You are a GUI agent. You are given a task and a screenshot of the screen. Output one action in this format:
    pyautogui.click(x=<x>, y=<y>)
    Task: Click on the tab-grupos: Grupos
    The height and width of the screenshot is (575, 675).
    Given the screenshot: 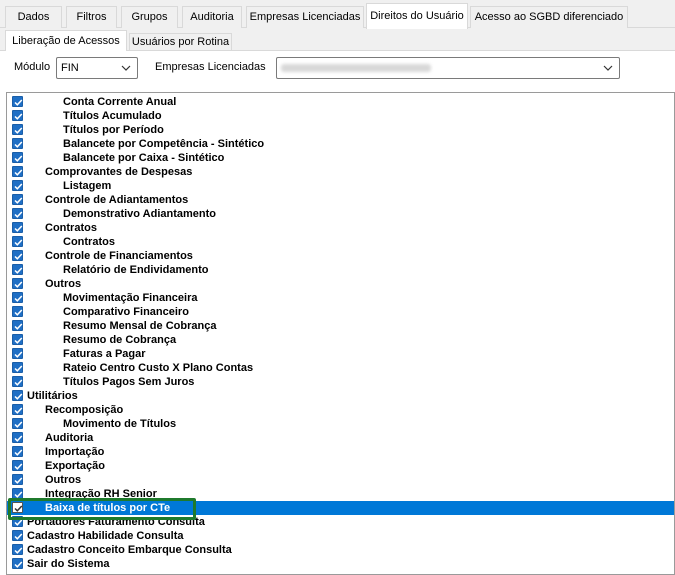 What is the action you would take?
    pyautogui.click(x=149, y=17)
    